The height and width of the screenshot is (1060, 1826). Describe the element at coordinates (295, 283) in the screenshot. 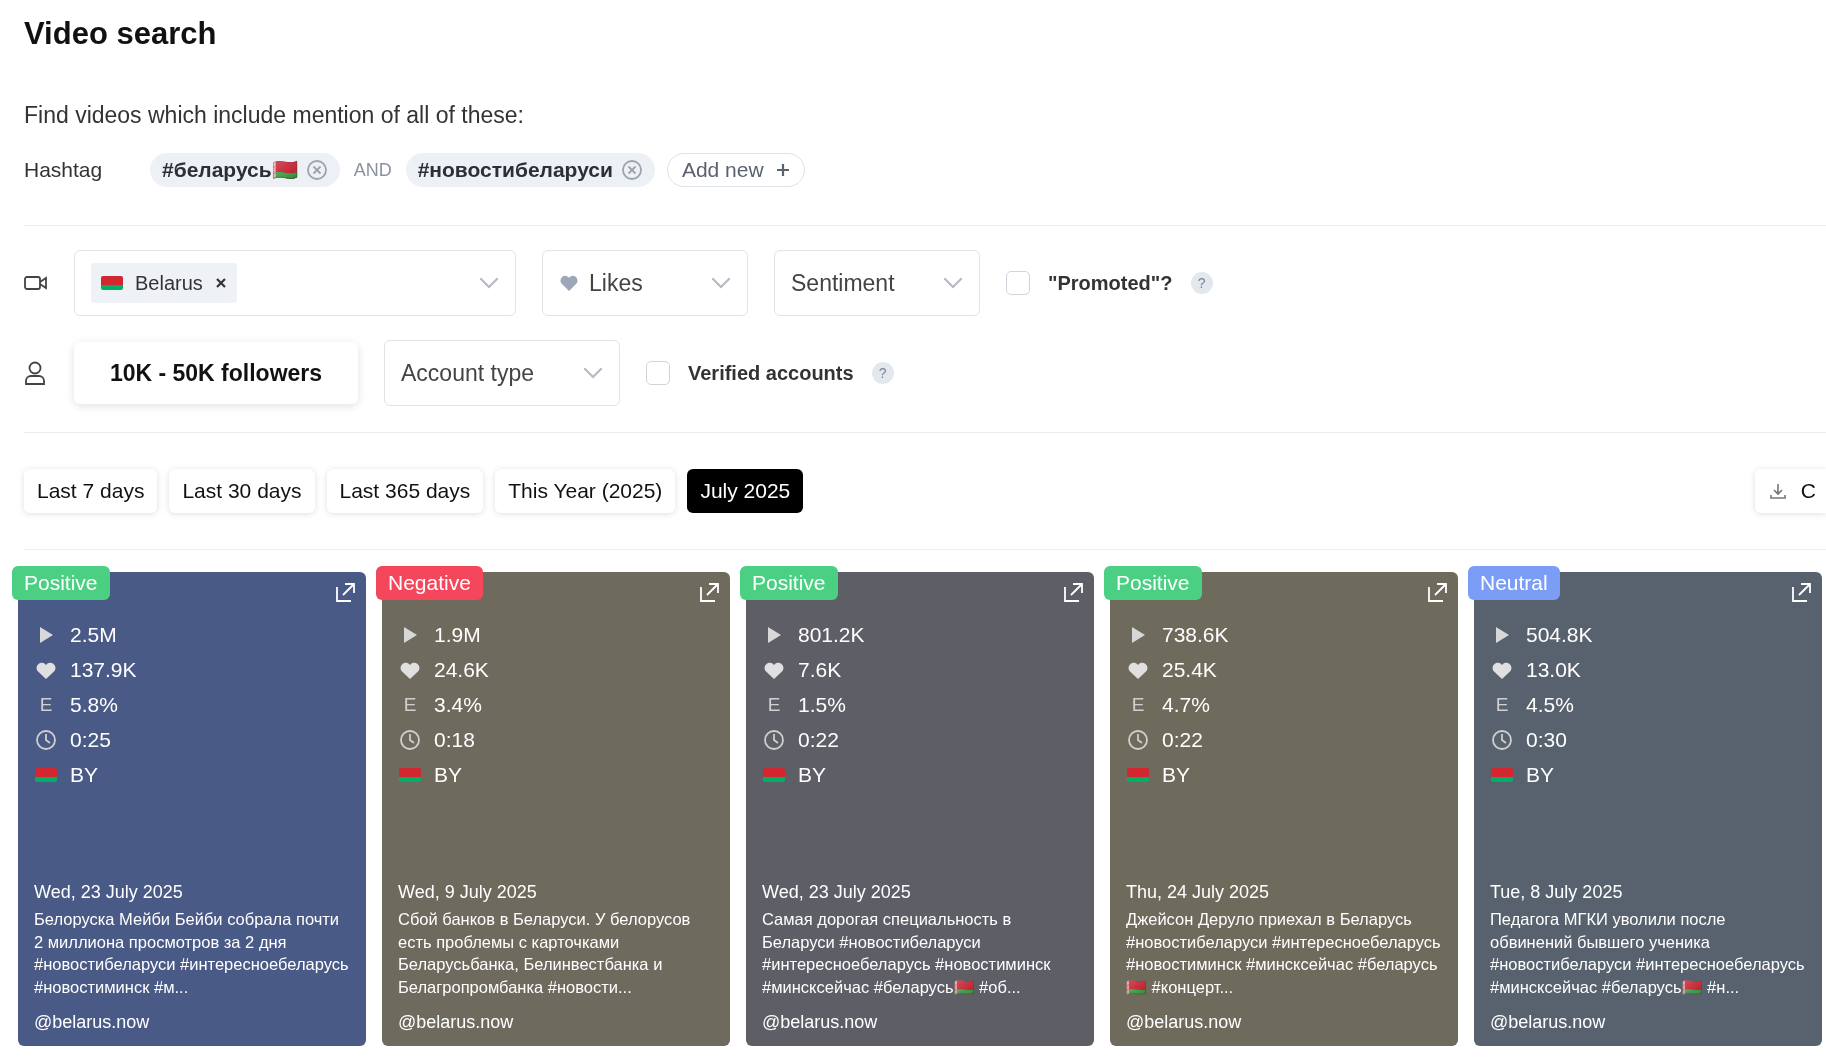

I see `country-select: Belarus` at that location.